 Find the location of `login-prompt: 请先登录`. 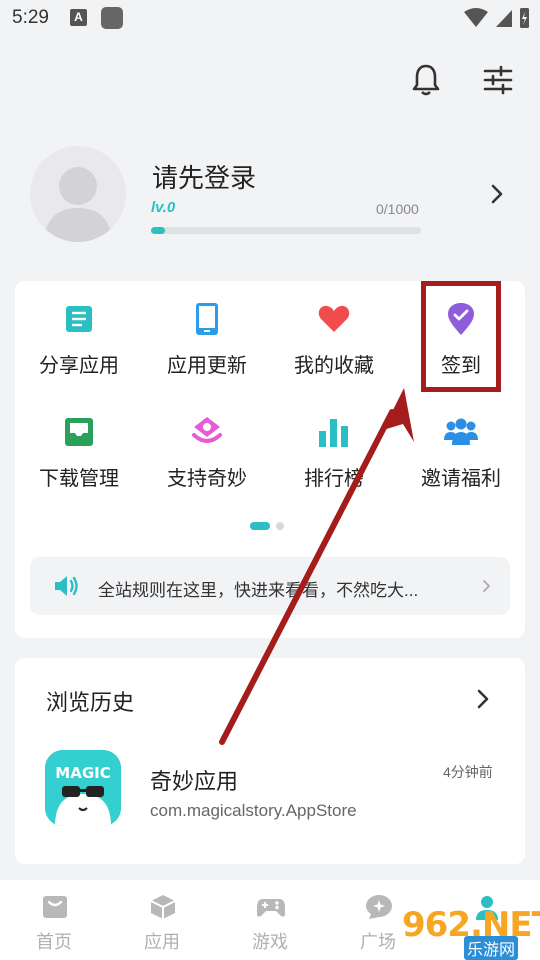

login-prompt: 请先登录 is located at coordinates (204, 176).